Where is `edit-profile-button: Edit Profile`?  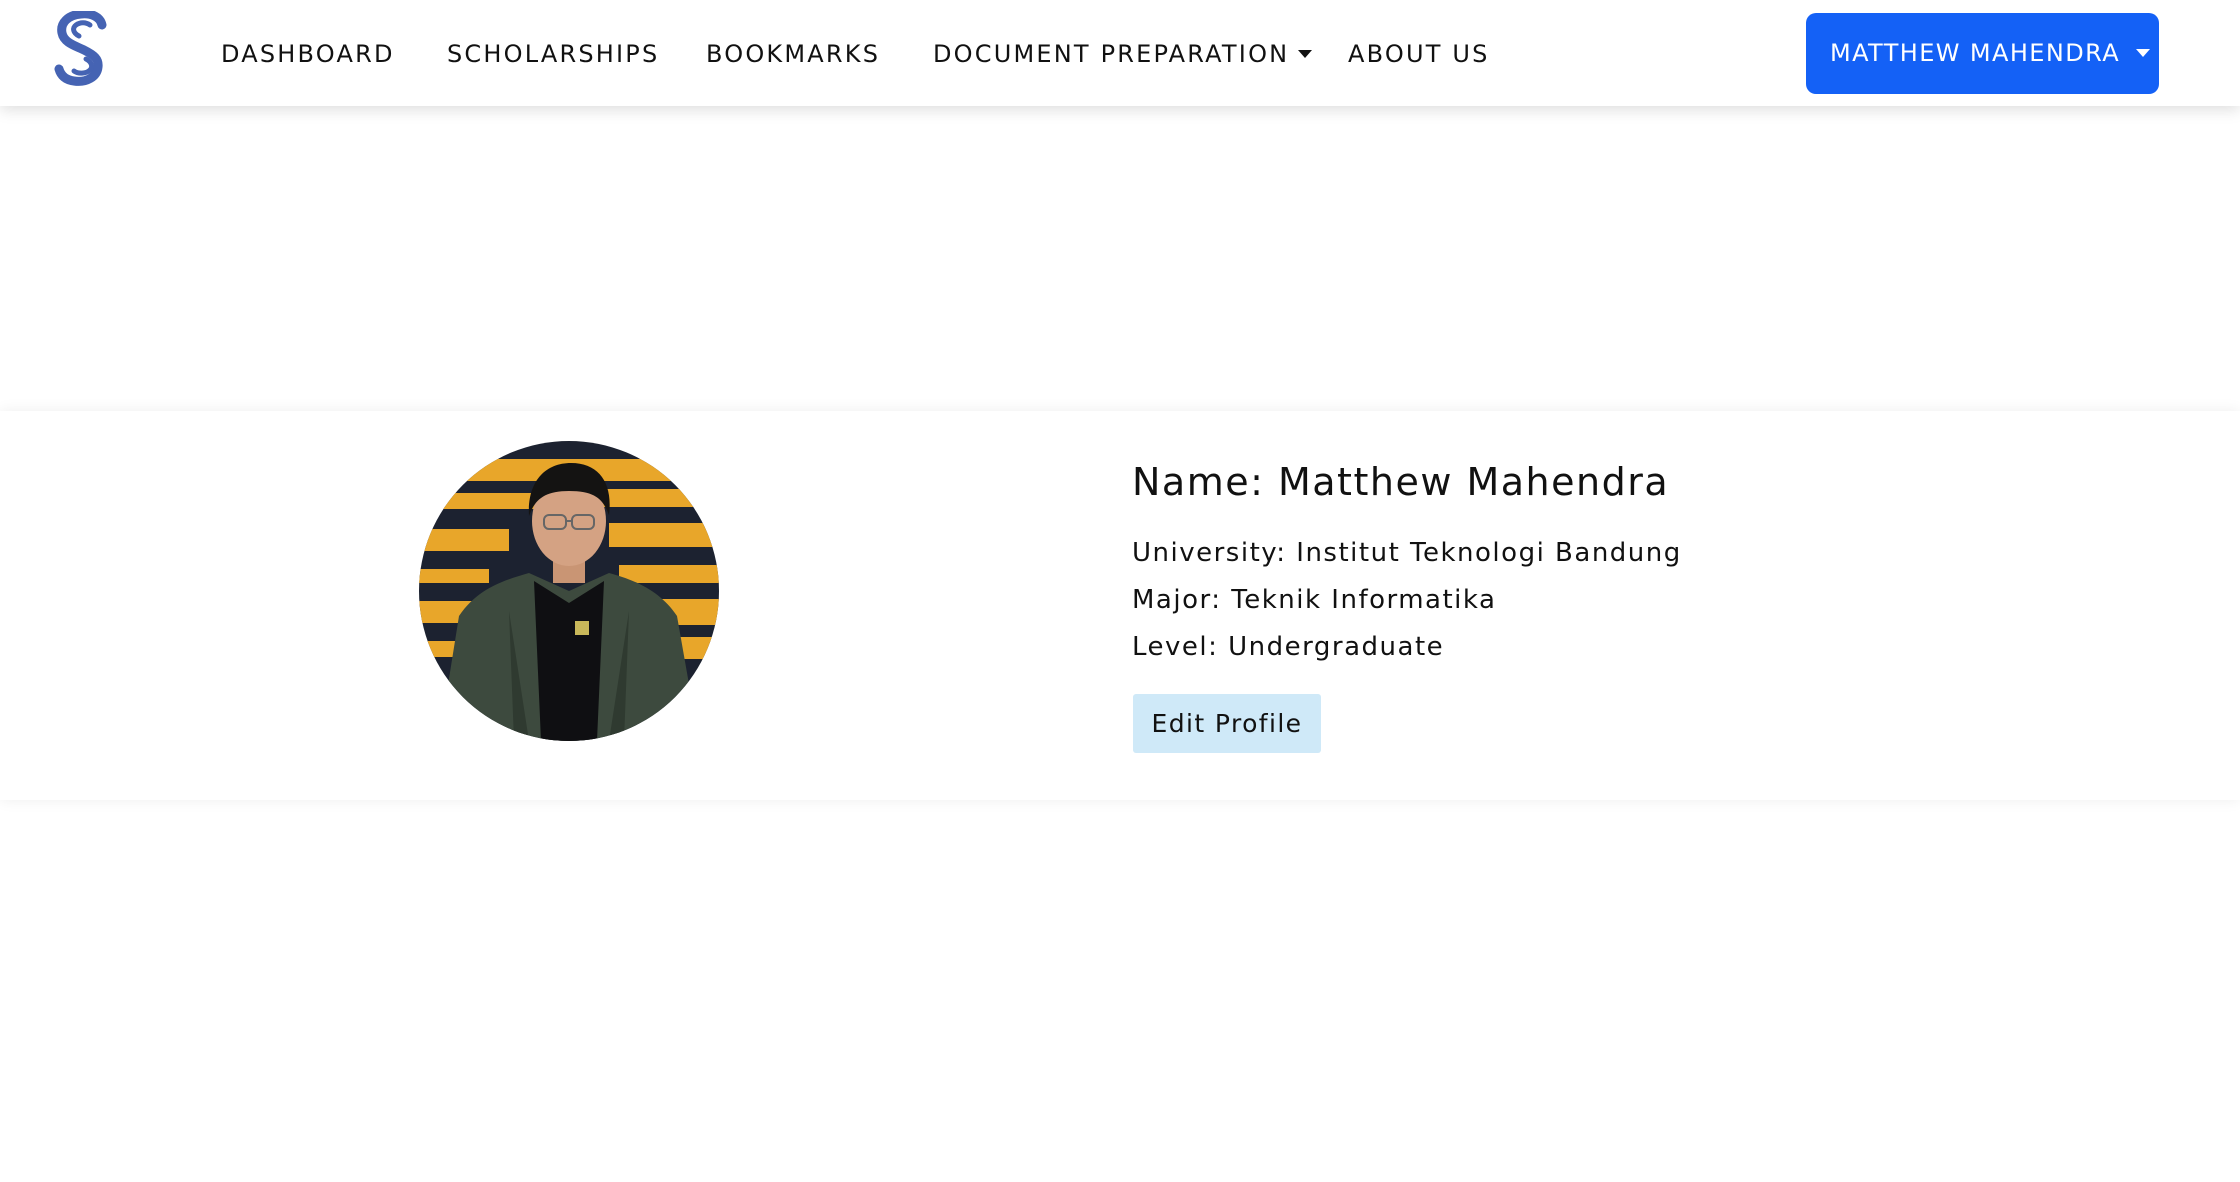
edit-profile-button: Edit Profile is located at coordinates (1227, 723).